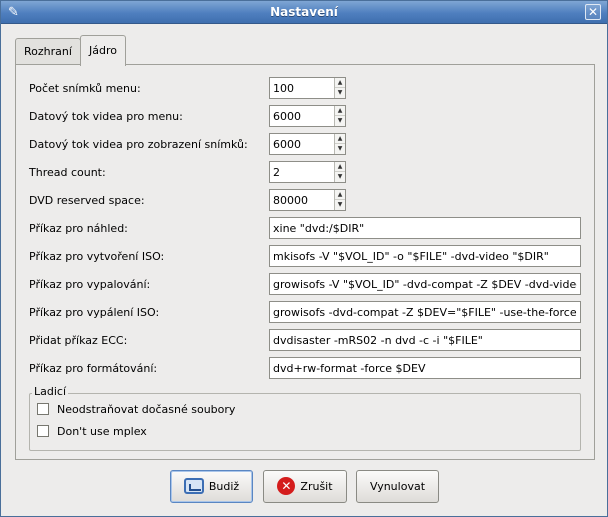 This screenshot has width=608, height=517. I want to click on no-mplex-checkbox-row: Don't use mplex, so click(92, 431).